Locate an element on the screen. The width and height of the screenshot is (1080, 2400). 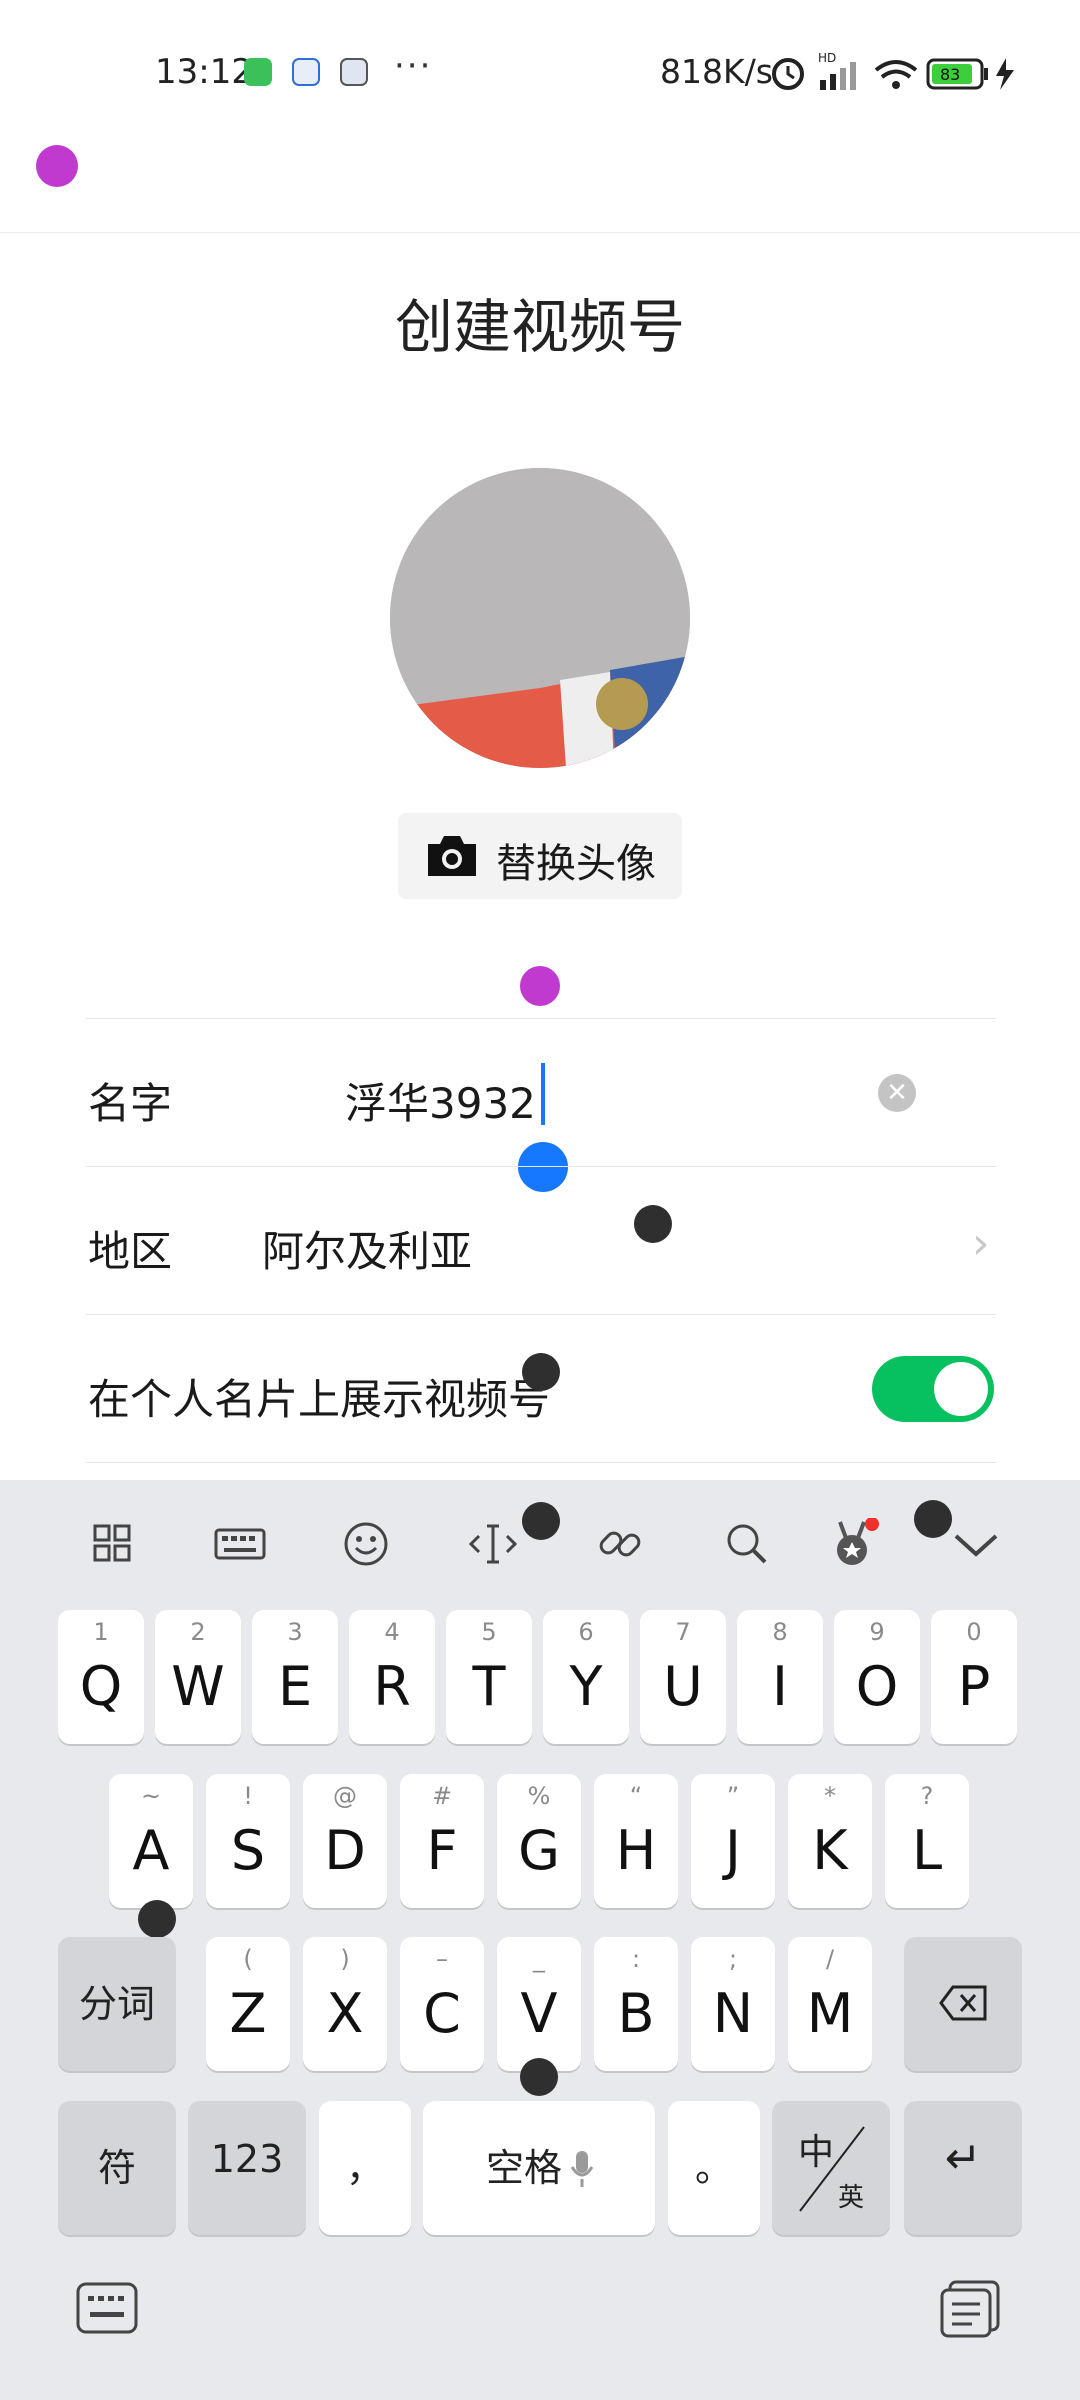
key-e: 3E is located at coordinates (295, 1677).